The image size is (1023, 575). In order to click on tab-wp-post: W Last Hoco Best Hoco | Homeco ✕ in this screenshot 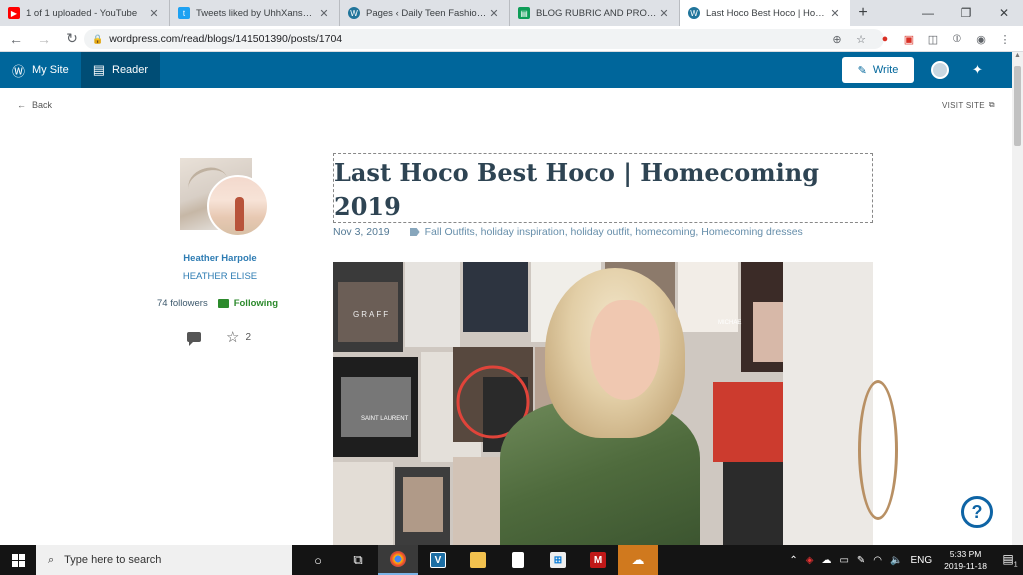, I will do `click(765, 13)`.